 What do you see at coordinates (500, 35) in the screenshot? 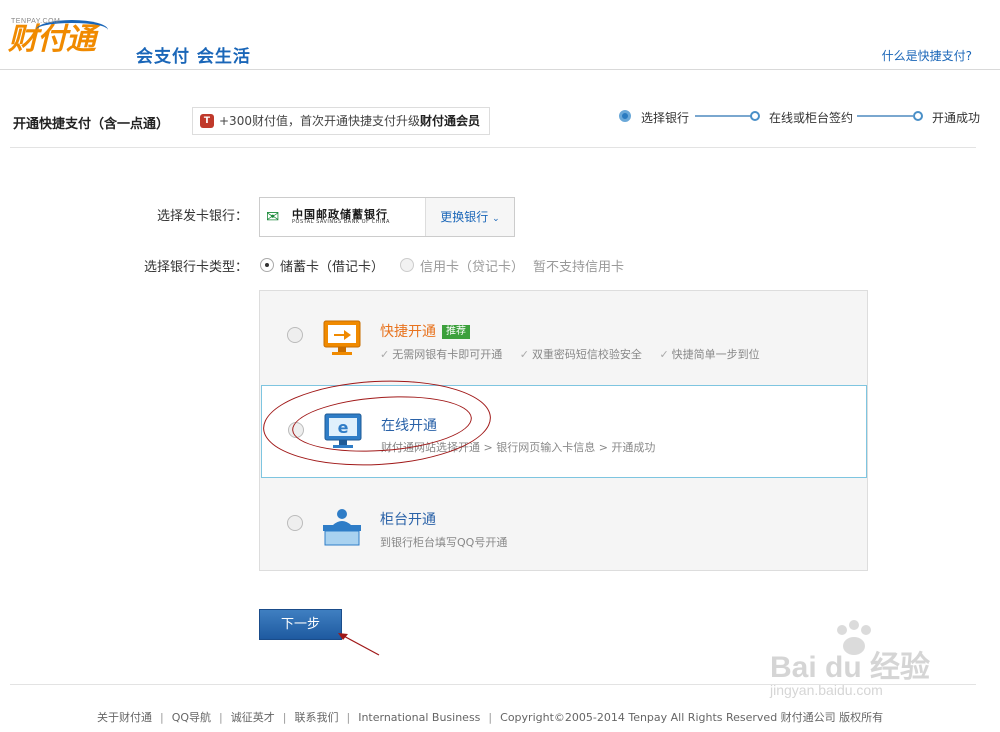
I see `header: TENPAY.COM 财付通 会支付 会生活 什么是快捷支付?` at bounding box center [500, 35].